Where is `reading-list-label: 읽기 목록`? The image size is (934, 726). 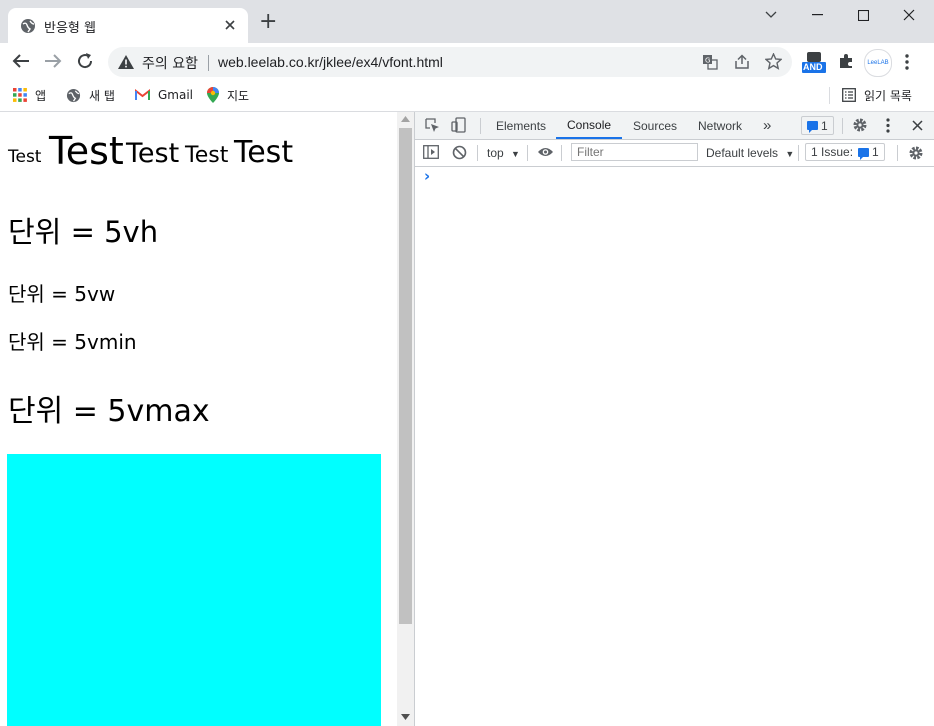 reading-list-label: 읽기 목록 is located at coordinates (888, 95).